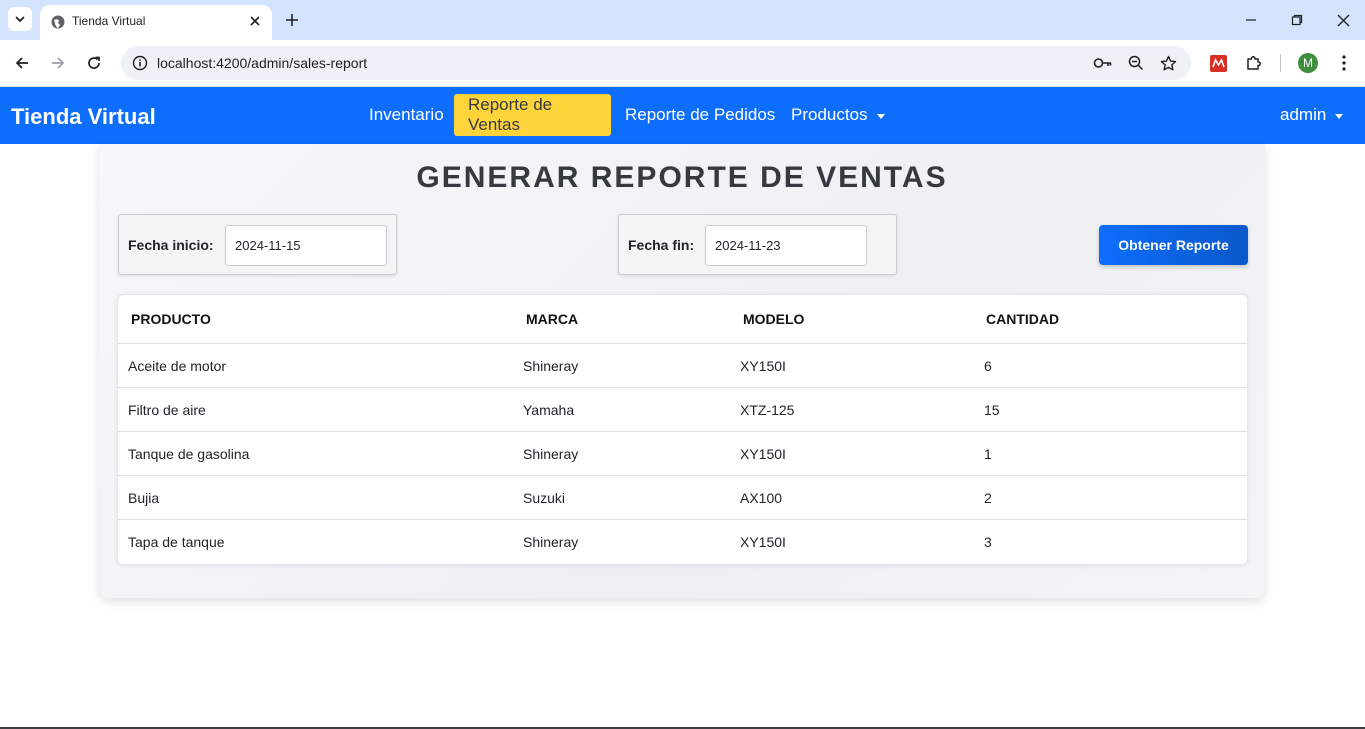  Describe the element at coordinates (109, 21) in the screenshot. I see `tab-title: Tienda Virtual` at that location.